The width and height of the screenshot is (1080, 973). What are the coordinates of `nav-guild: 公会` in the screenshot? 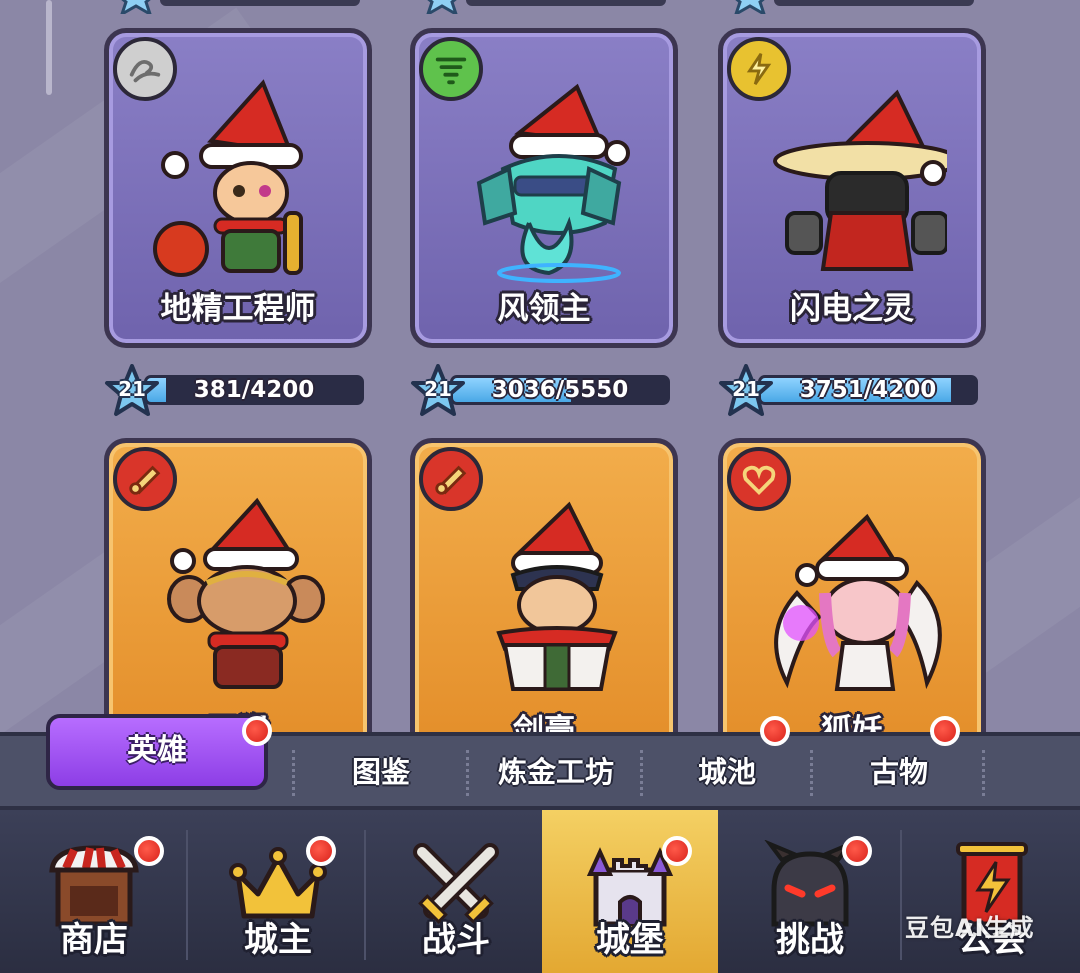 It's located at (992, 891).